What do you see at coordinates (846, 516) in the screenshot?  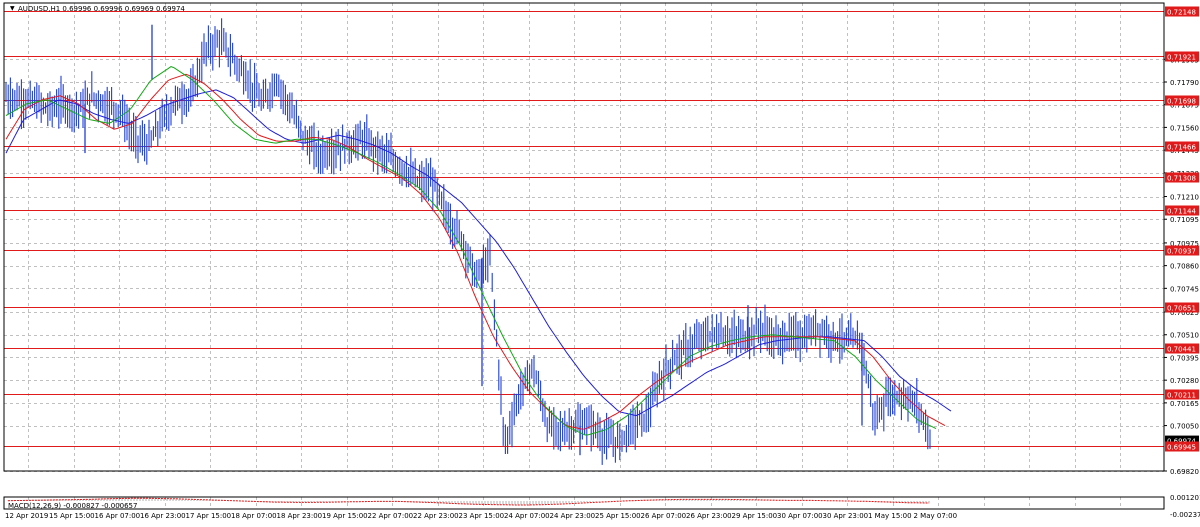 I see `time-axis-label: 30 Apr 23:00` at bounding box center [846, 516].